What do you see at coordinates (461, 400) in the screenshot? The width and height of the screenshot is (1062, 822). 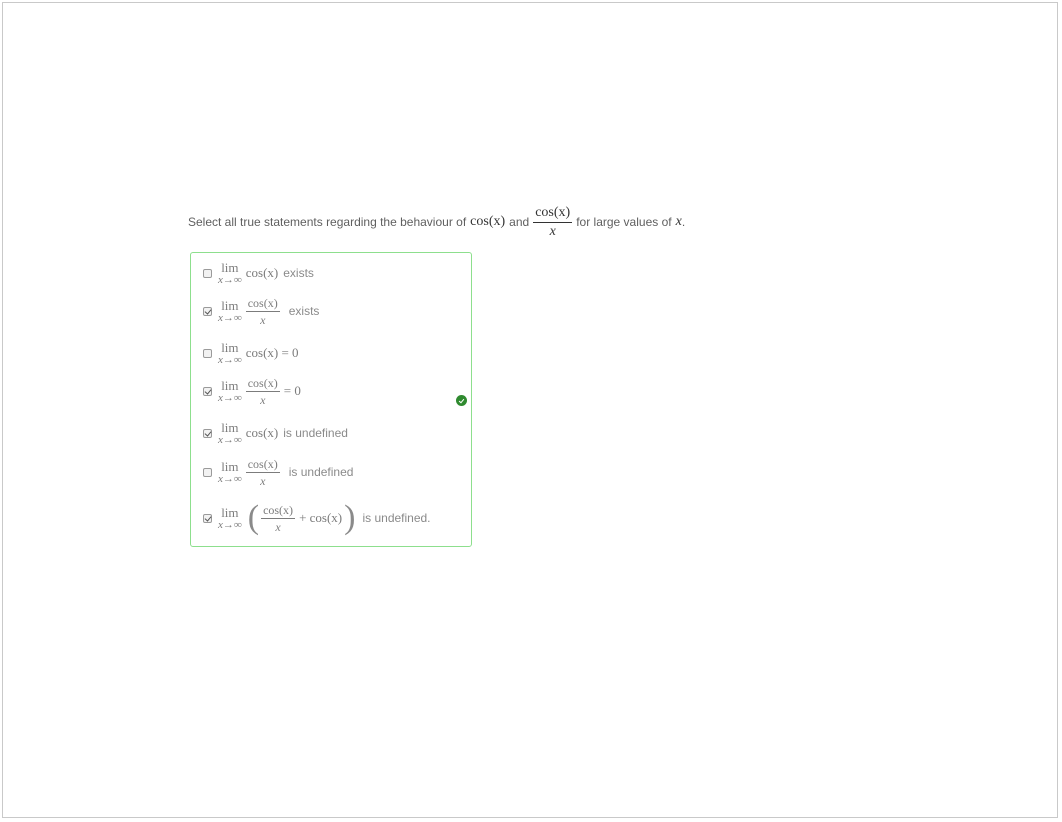 I see `check-circle-icon` at bounding box center [461, 400].